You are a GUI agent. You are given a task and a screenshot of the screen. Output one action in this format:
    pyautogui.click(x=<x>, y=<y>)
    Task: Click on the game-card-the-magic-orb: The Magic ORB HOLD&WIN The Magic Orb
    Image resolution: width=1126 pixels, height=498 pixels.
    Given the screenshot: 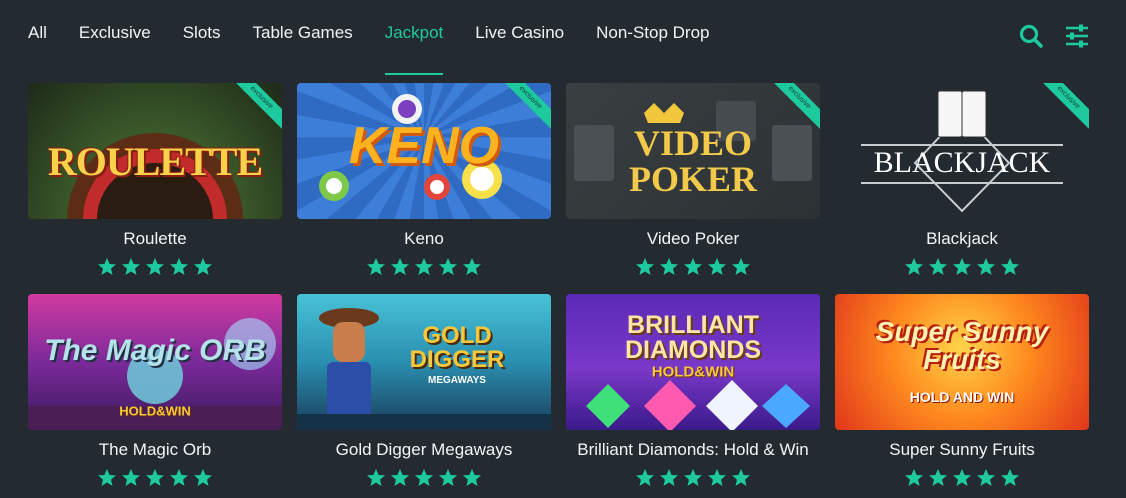 What is the action you would take?
    pyautogui.click(x=155, y=391)
    